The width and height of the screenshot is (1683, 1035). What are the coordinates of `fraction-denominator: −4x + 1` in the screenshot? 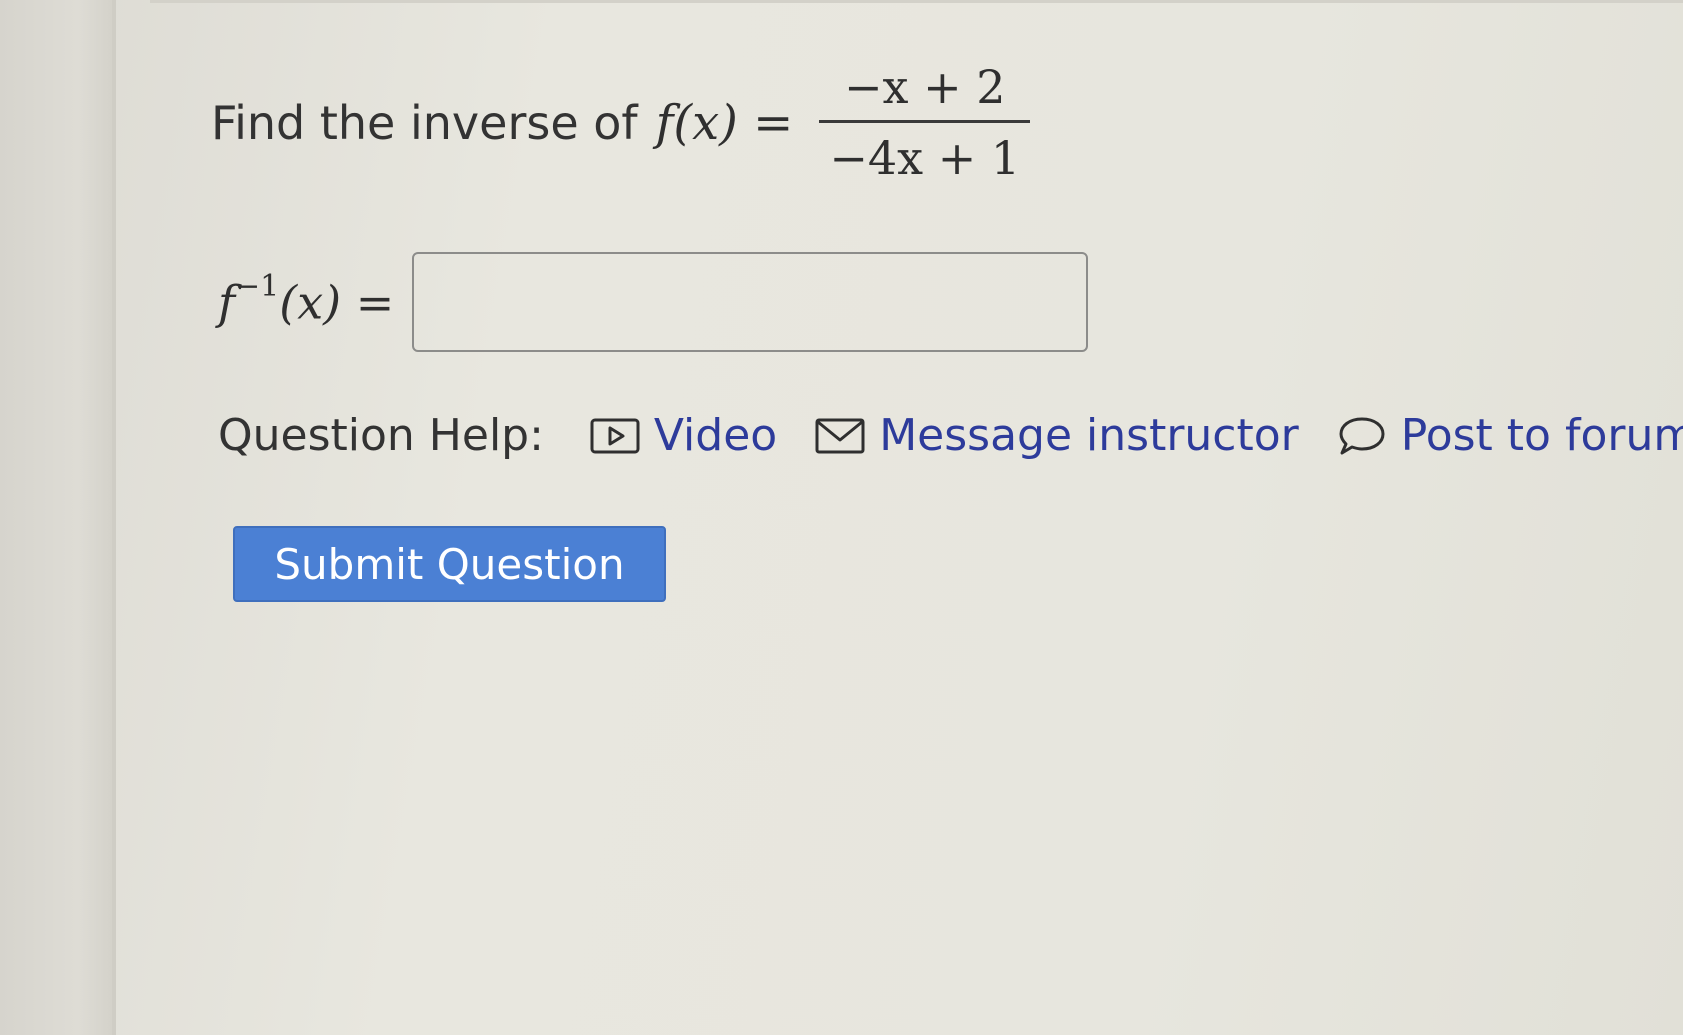 It's located at (925, 158).